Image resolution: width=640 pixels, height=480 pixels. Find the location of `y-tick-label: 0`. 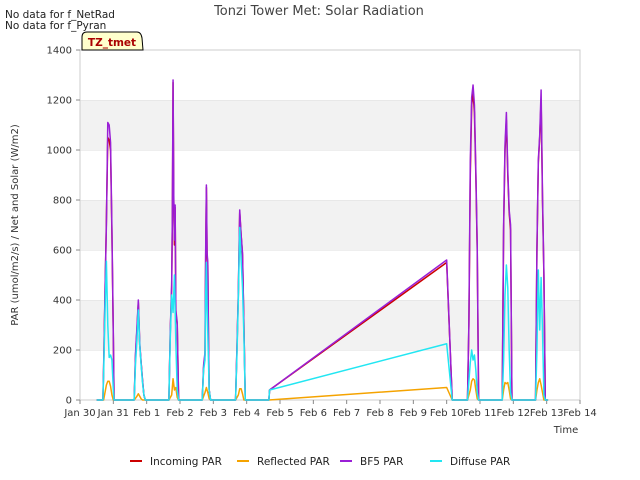

y-tick-label: 0 is located at coordinates (69, 401).